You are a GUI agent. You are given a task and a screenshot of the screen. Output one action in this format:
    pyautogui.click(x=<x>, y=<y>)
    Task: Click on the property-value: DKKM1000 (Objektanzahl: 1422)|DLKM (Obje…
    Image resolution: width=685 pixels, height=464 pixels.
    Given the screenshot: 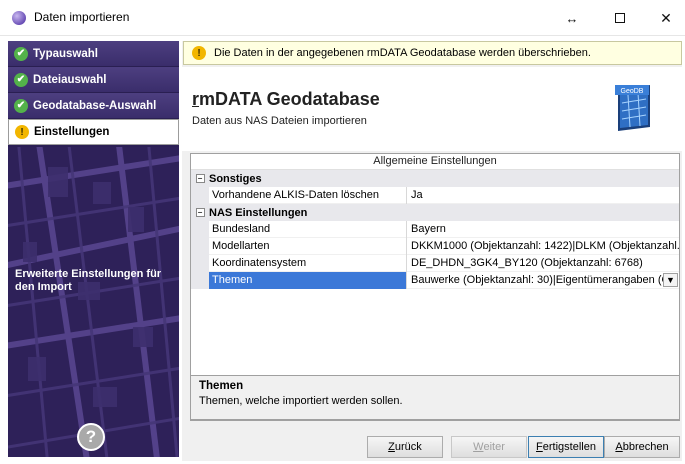 What is the action you would take?
    pyautogui.click(x=543, y=246)
    